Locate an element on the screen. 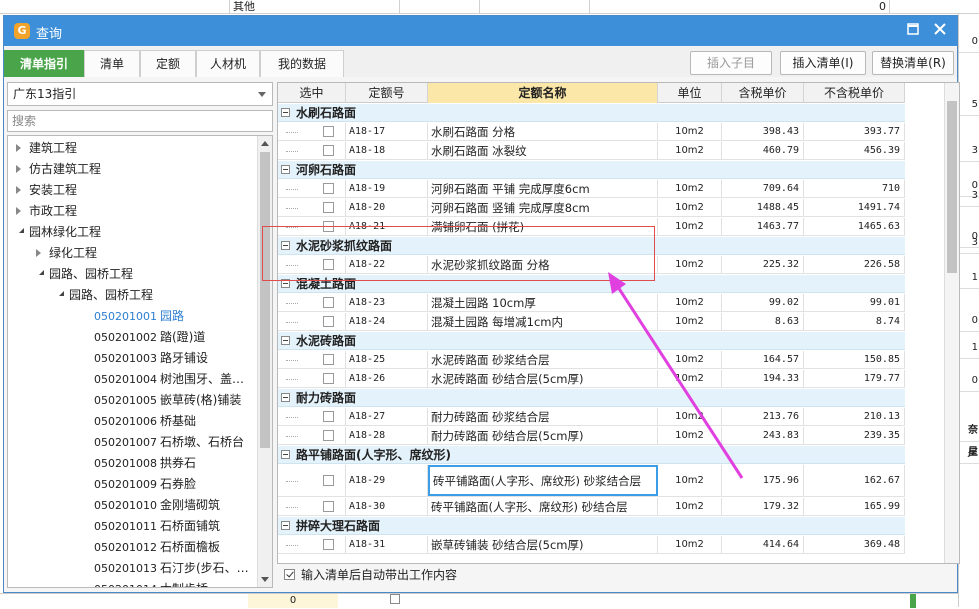  tab-list: 清单 is located at coordinates (112, 63).